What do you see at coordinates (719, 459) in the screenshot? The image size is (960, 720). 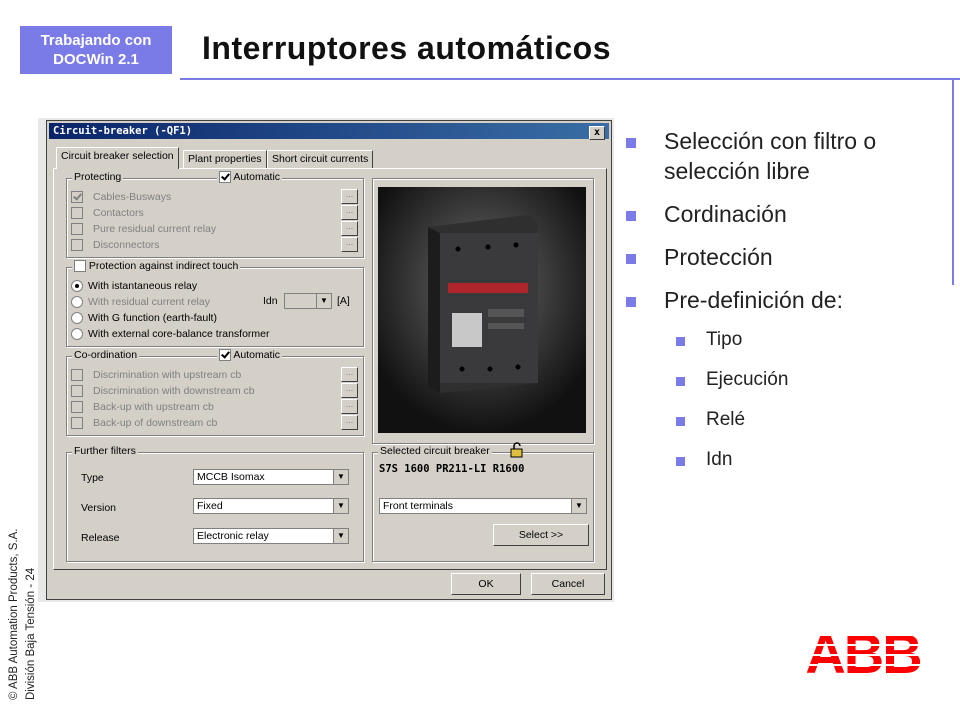 I see `sub-bullet-text: Idn` at bounding box center [719, 459].